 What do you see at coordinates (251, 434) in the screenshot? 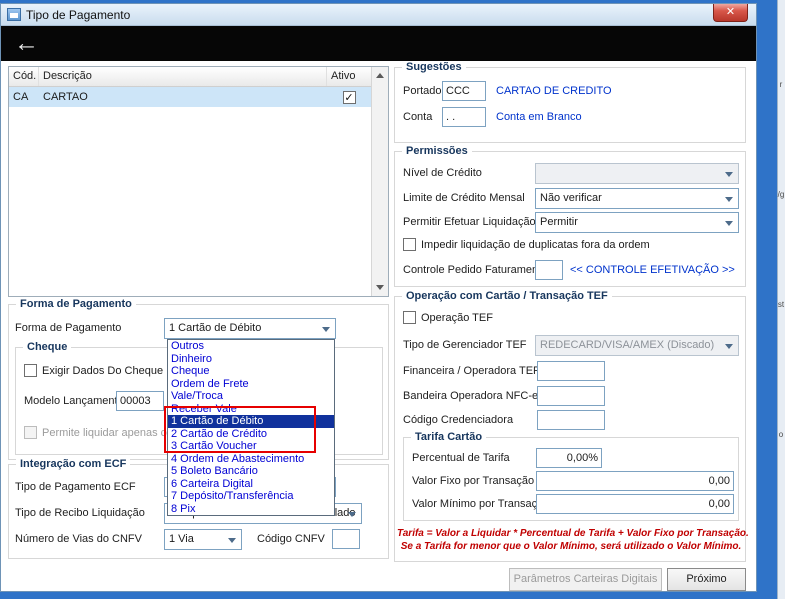
I see `dropdown-option: 2 Cartão de Crédito` at bounding box center [251, 434].